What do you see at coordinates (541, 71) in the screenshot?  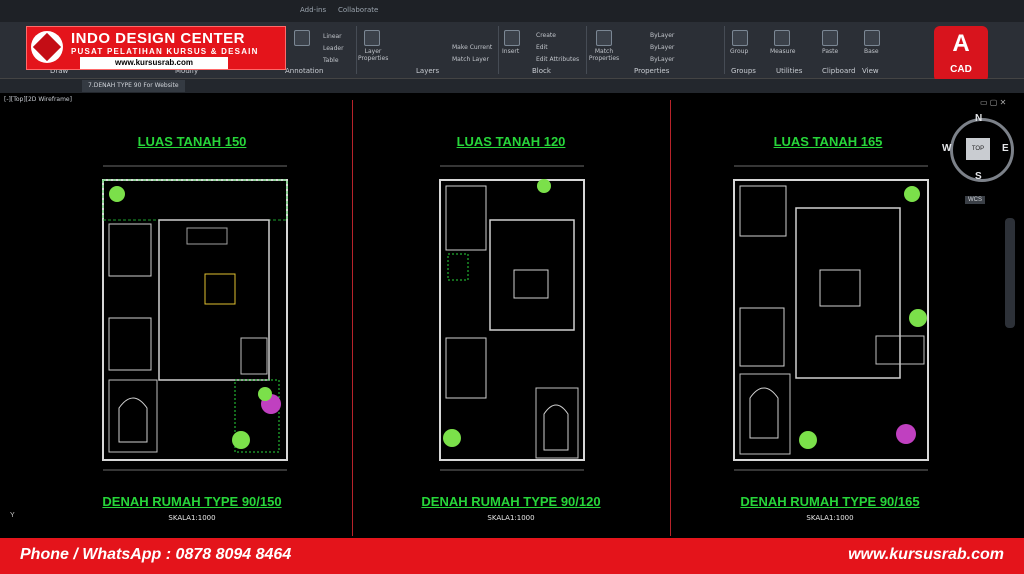 I see `group-label-block: Block` at bounding box center [541, 71].